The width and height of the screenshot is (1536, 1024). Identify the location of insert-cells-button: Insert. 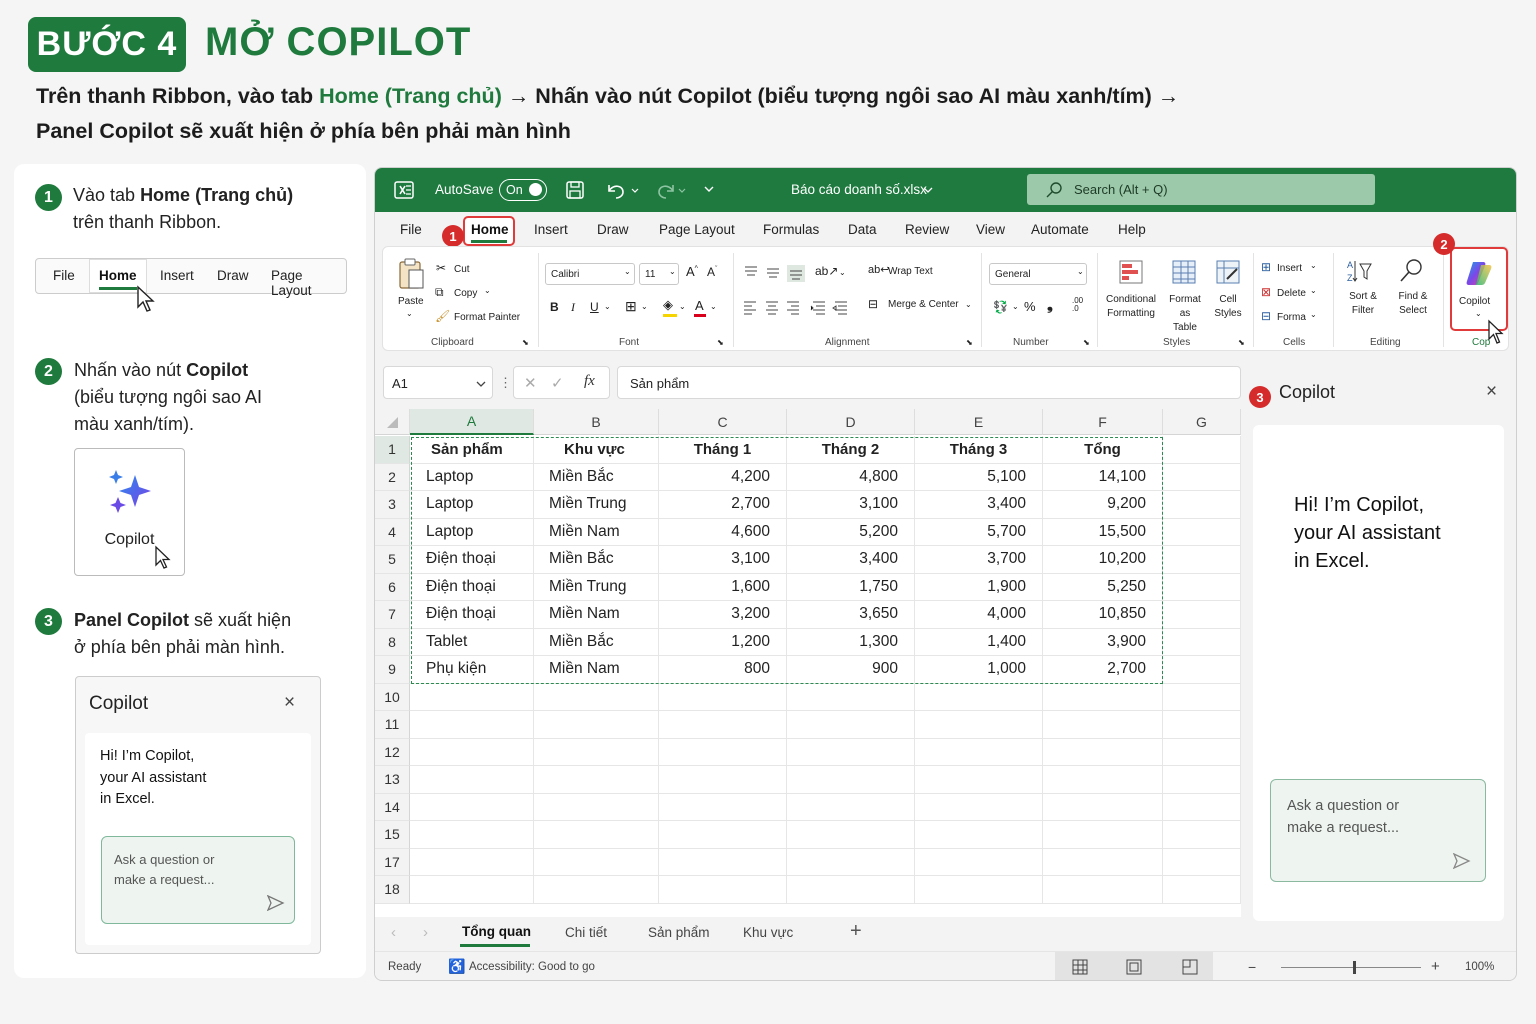
(1289, 268).